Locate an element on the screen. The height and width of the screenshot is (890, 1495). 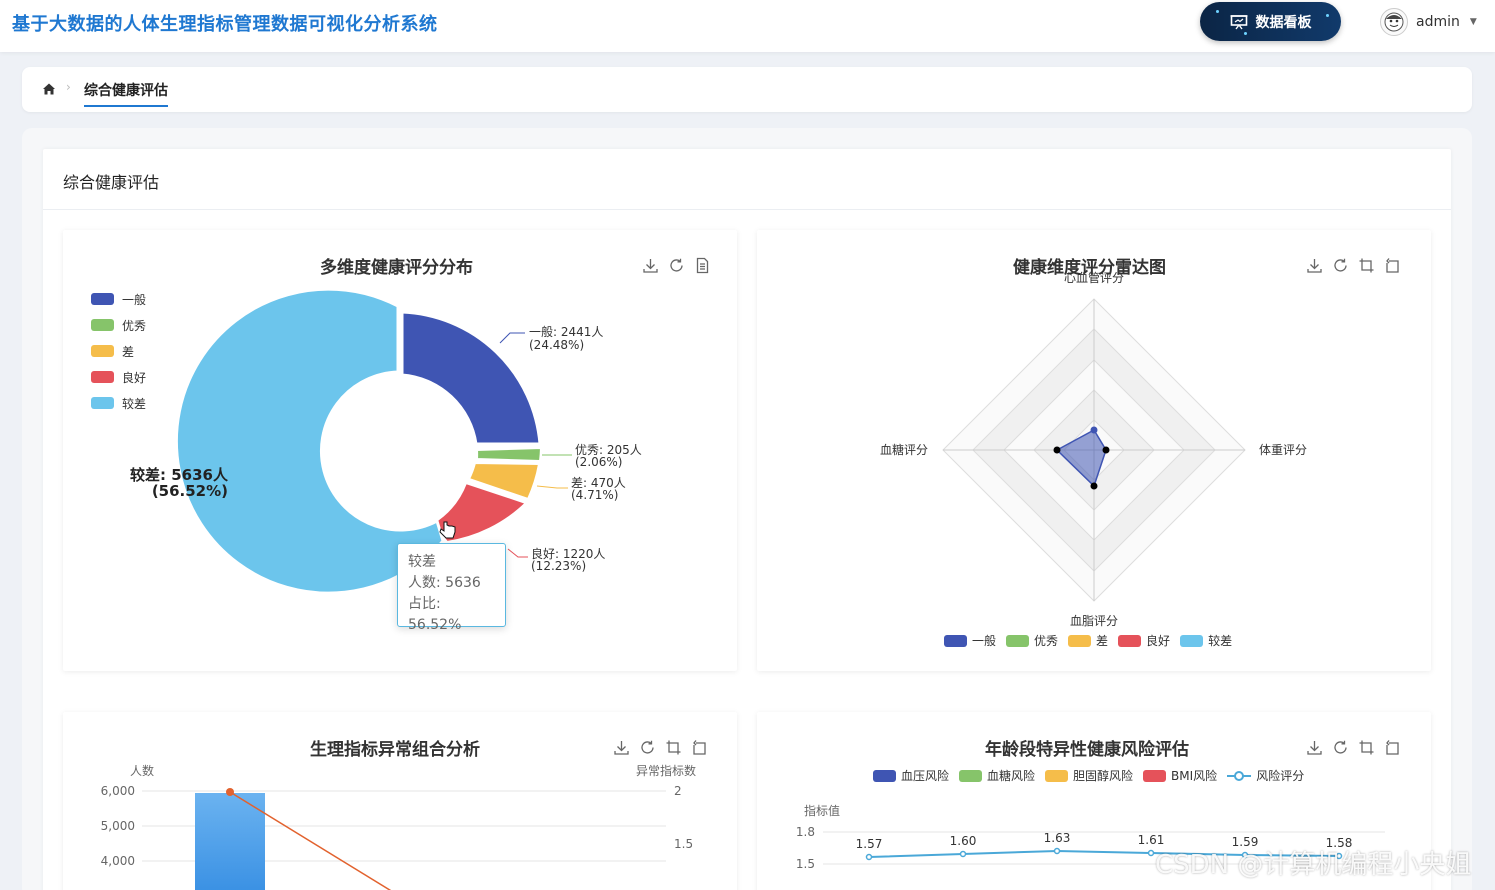
card-title: 综合健康评估 is located at coordinates (111, 182).